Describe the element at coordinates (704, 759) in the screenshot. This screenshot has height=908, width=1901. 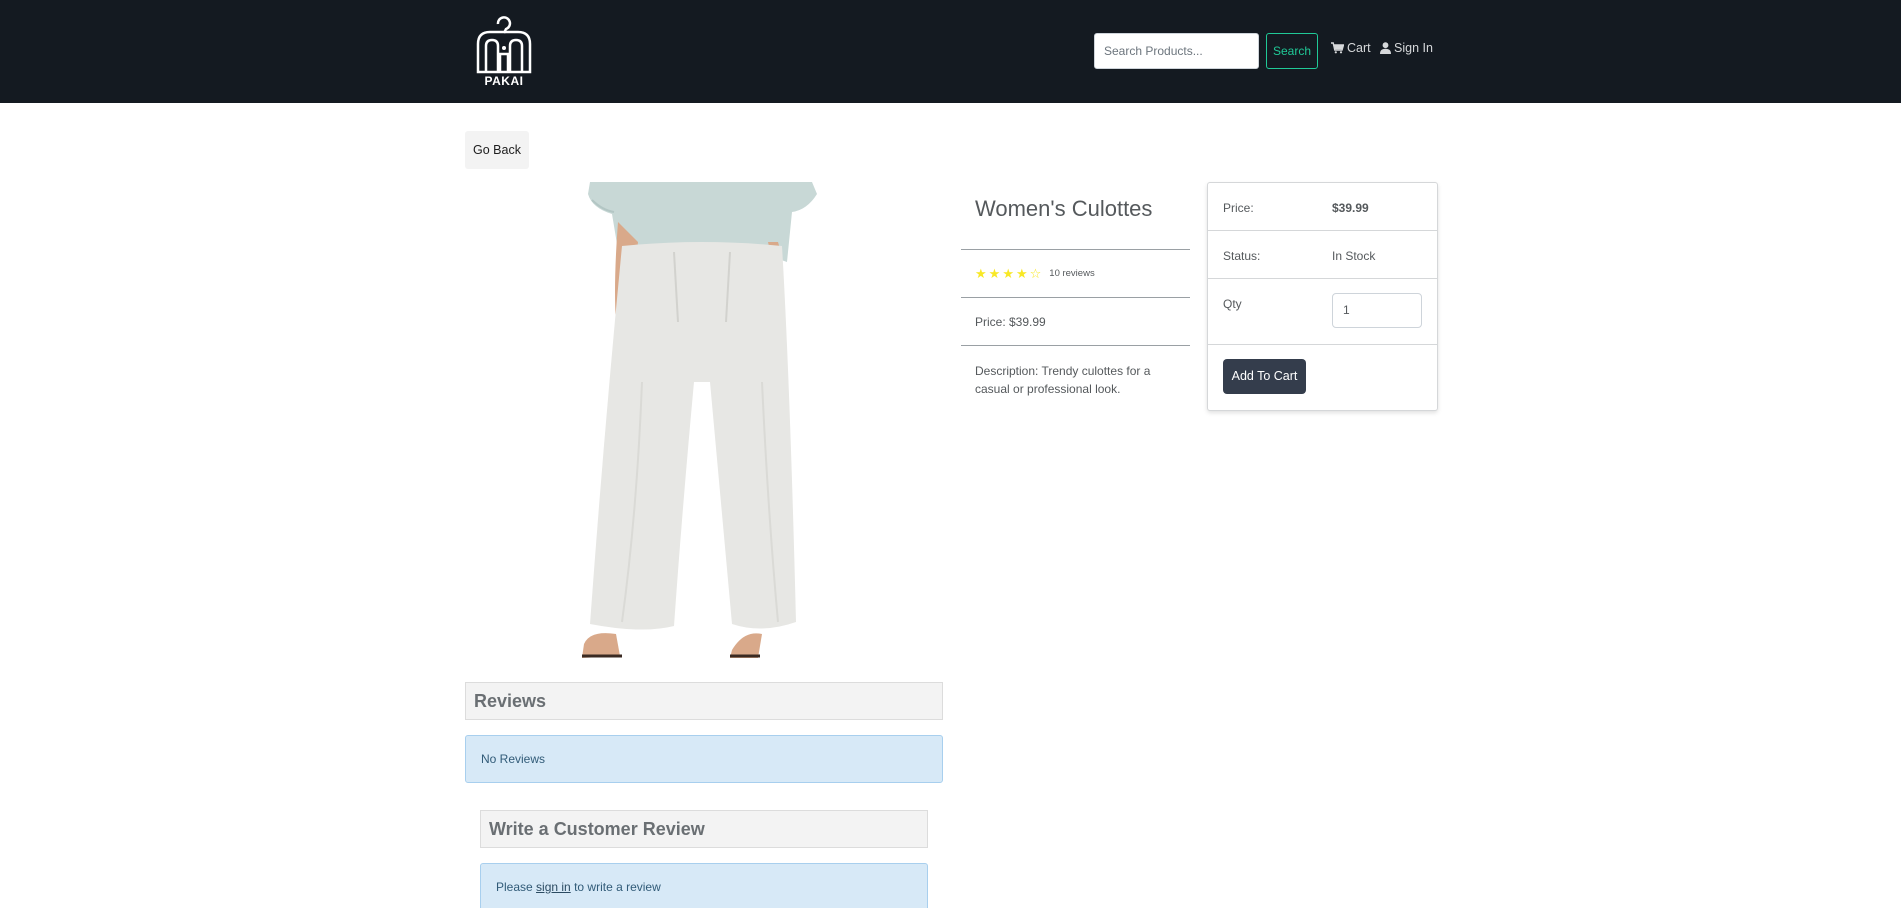
I see `no-reviews-alert: No Reviews` at that location.